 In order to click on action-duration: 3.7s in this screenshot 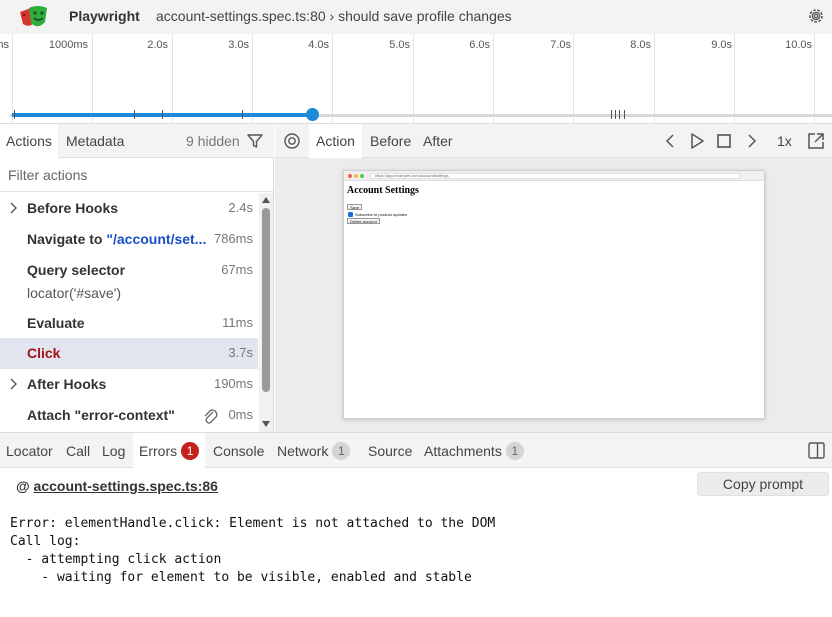, I will do `click(240, 352)`.